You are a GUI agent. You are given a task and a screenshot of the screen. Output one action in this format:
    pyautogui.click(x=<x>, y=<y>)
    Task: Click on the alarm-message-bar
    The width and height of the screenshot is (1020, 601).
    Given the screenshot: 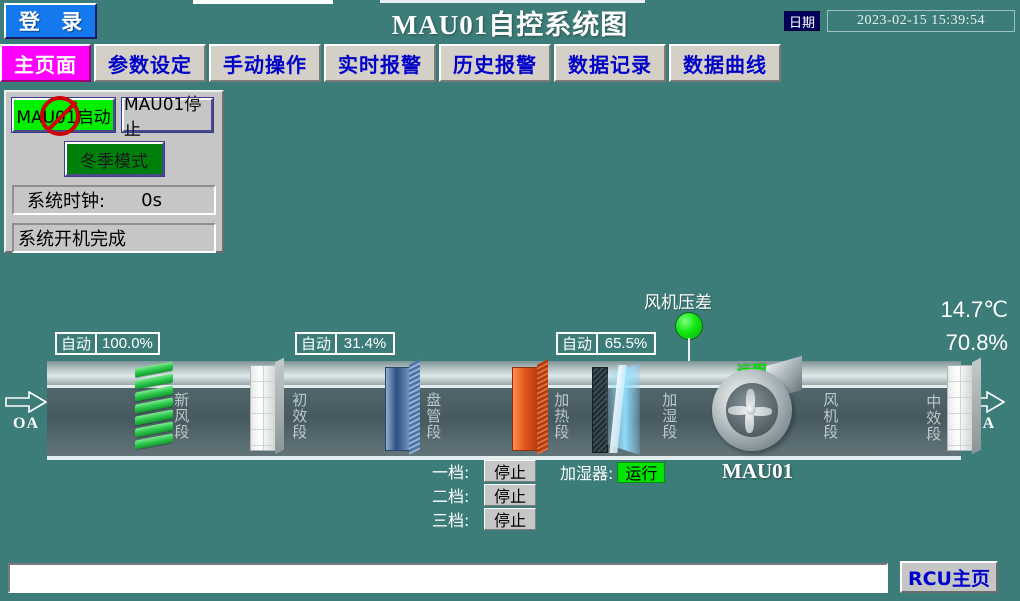 What is the action you would take?
    pyautogui.click(x=448, y=578)
    